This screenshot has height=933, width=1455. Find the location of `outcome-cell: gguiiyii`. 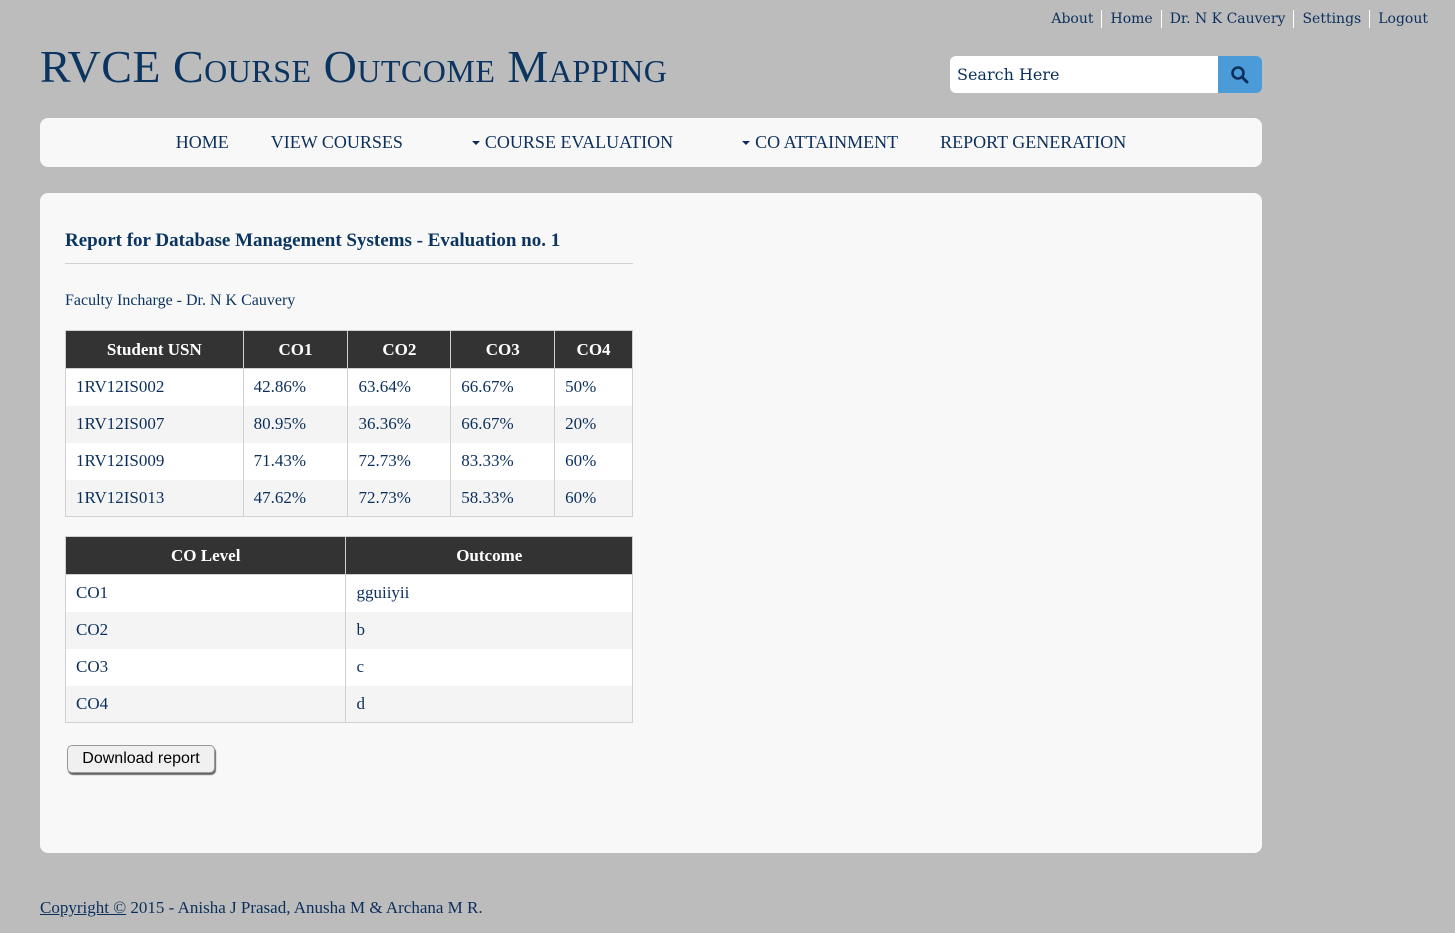

outcome-cell: gguiiyii is located at coordinates (489, 593).